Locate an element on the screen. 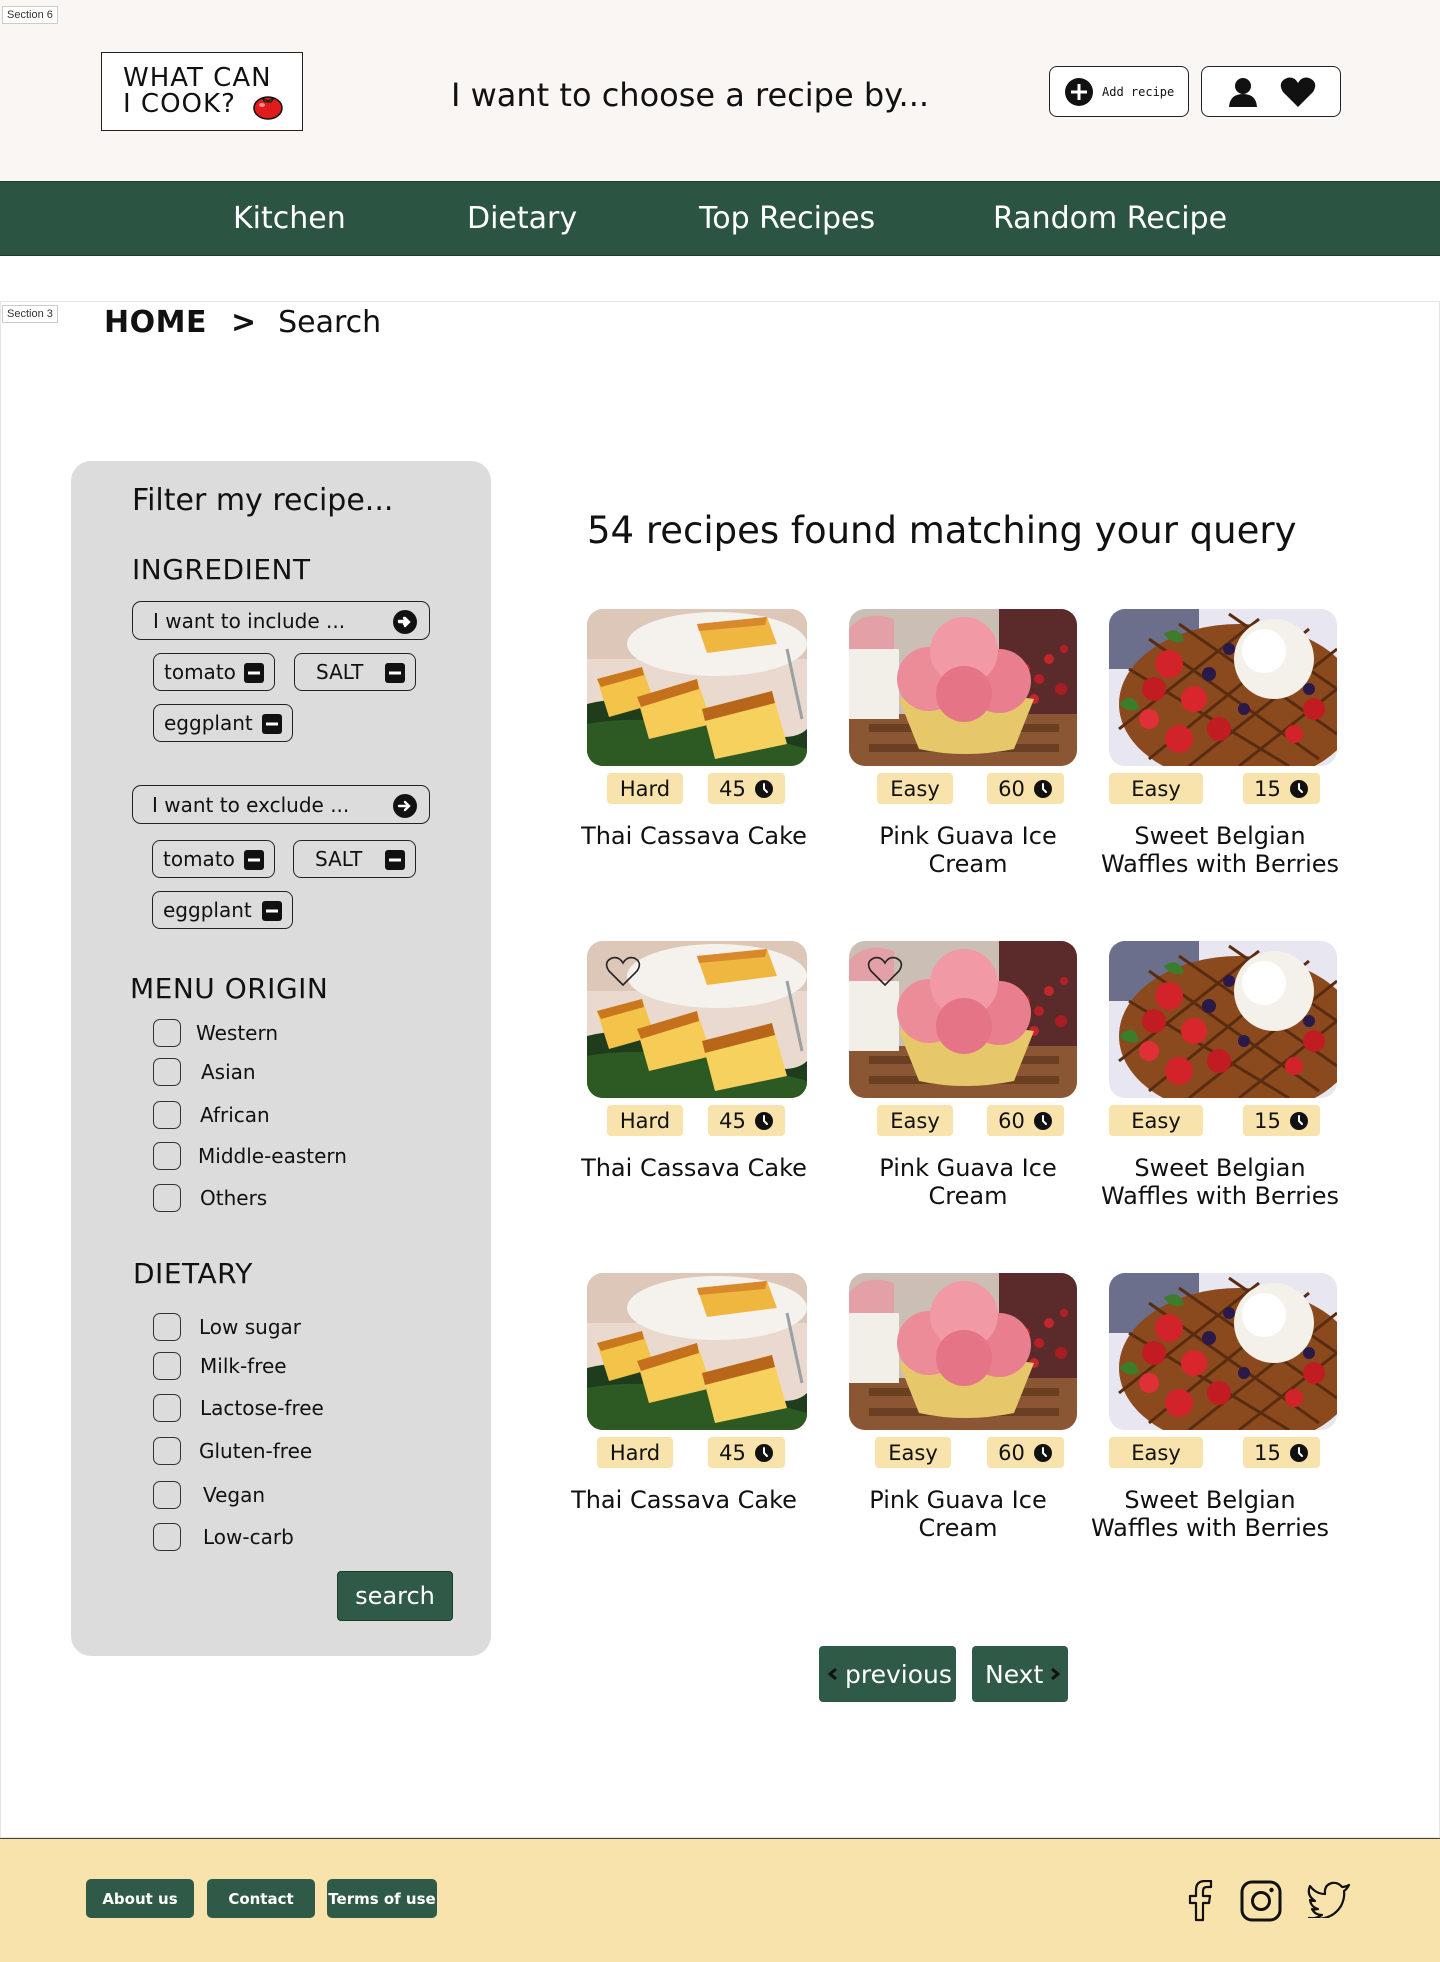  include-chip: tomato is located at coordinates (214, 672).